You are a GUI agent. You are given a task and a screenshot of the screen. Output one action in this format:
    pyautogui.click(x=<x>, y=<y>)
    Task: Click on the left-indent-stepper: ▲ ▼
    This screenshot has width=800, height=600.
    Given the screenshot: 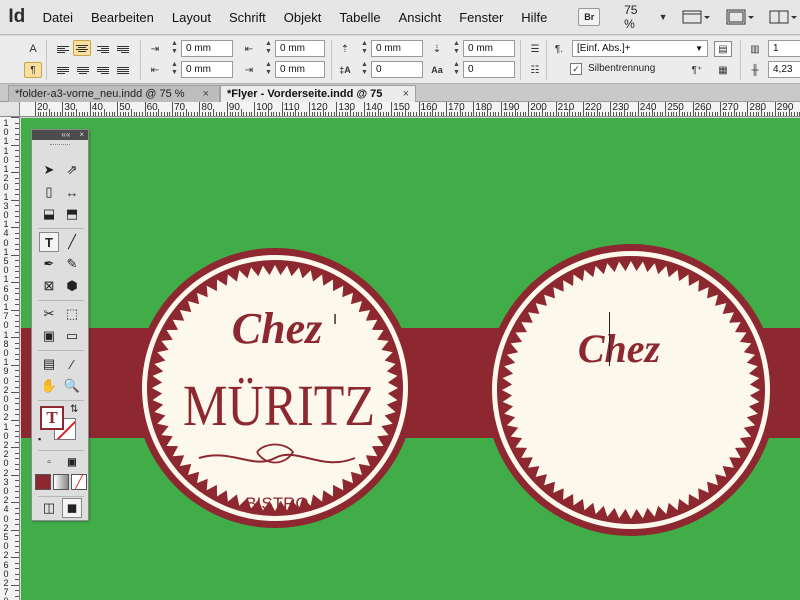 What is the action you would take?
    pyautogui.click(x=174, y=48)
    